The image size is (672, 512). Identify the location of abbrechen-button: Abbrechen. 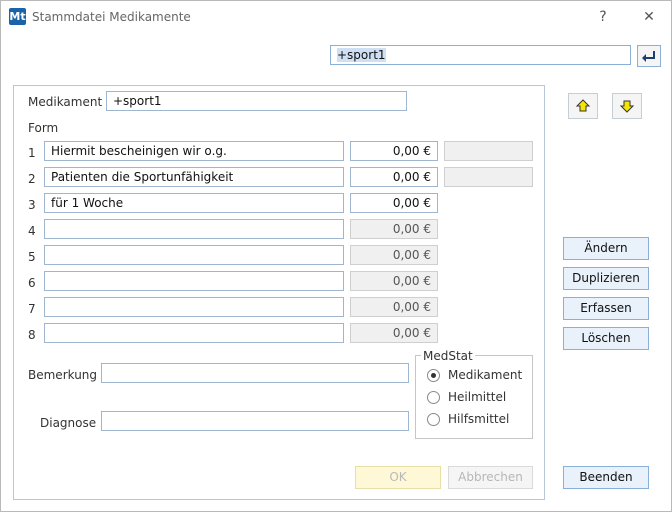
(490, 477).